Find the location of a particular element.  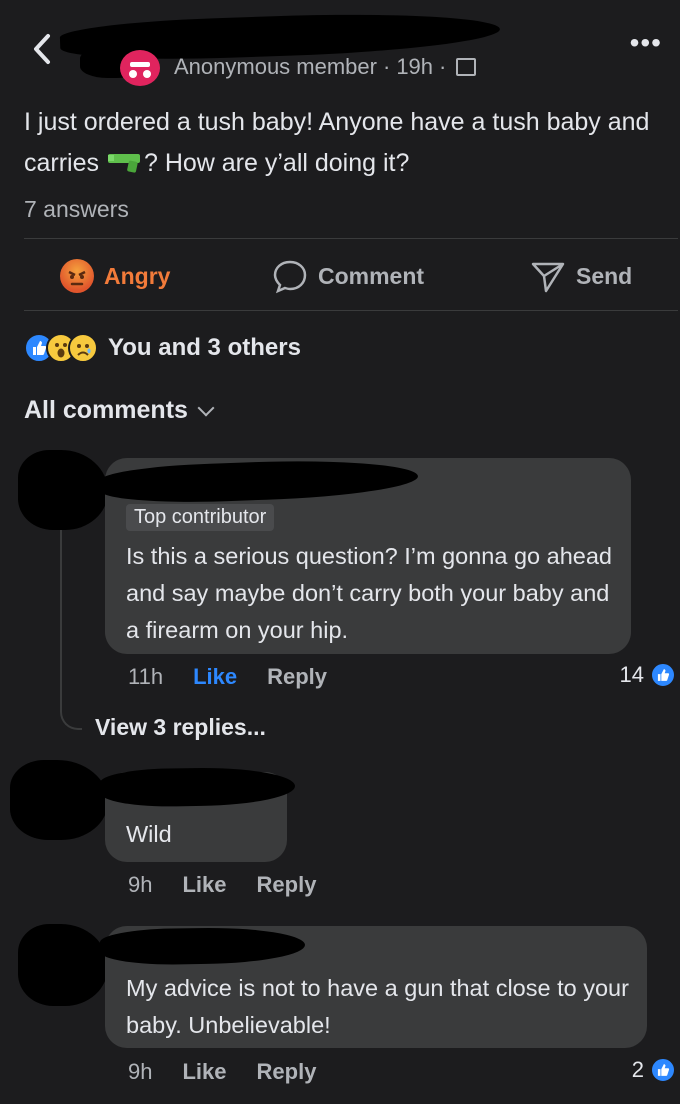

comment-label: Comment is located at coordinates (371, 275).